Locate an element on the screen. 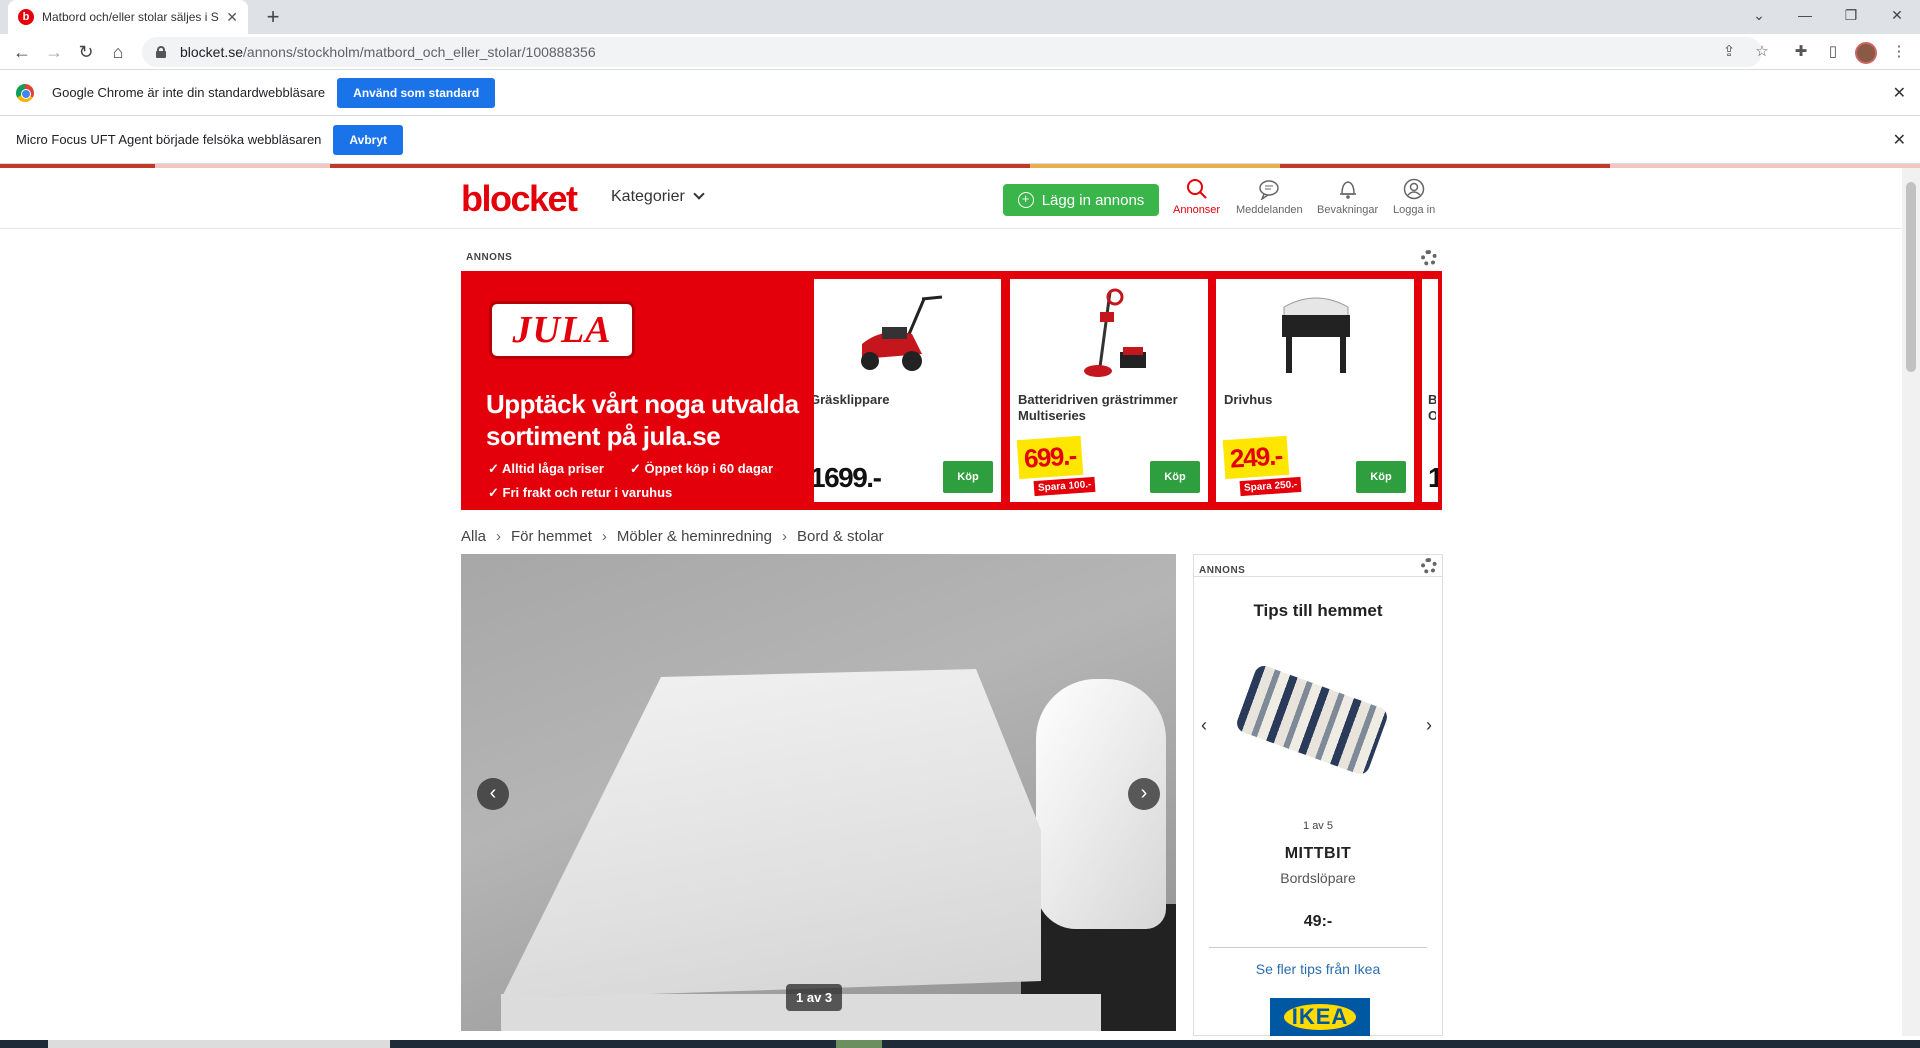  breadcrumb-item: Bord & stolar is located at coordinates (840, 536).